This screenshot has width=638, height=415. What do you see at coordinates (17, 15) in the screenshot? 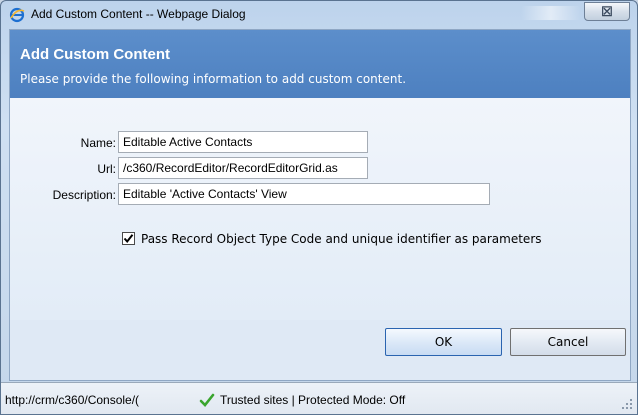
I see `ie-icon` at bounding box center [17, 15].